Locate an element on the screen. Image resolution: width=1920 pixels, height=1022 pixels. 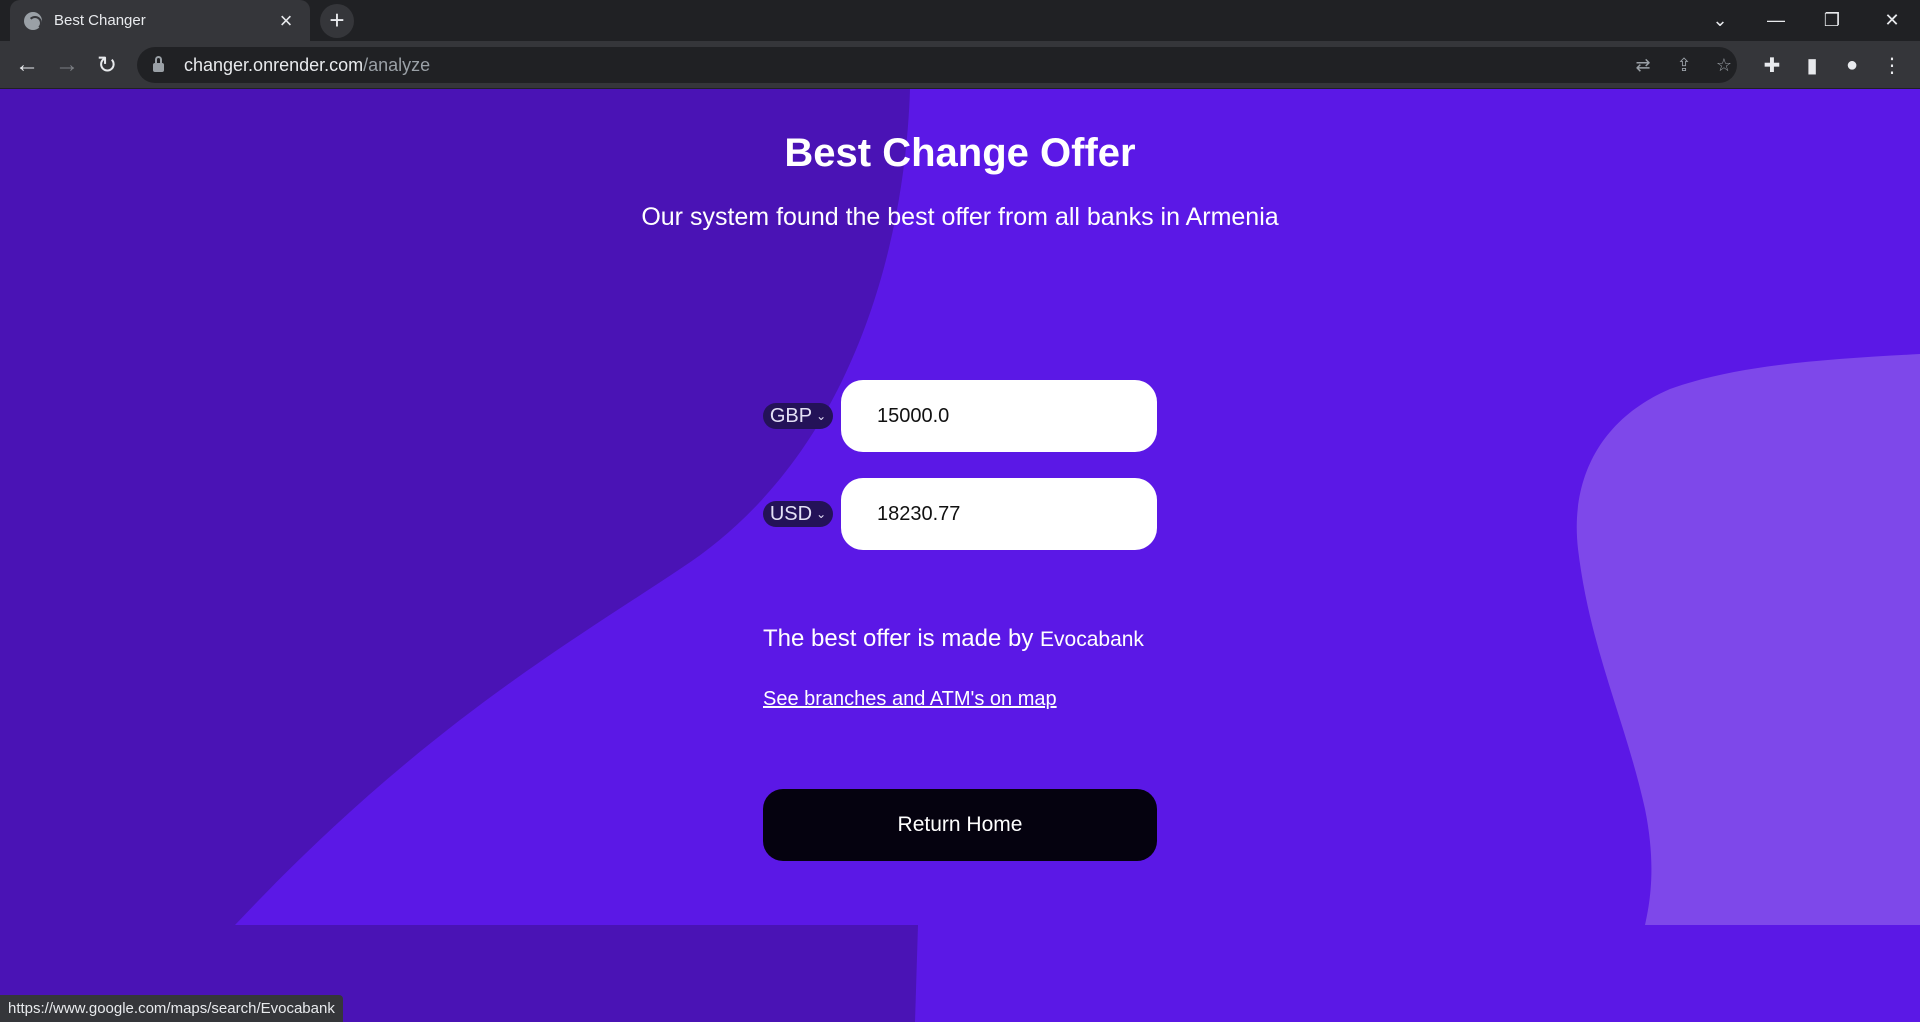
address-bar: changer.onrender.com/analyze ⇄ ⇪ ☆ is located at coordinates (937, 65).